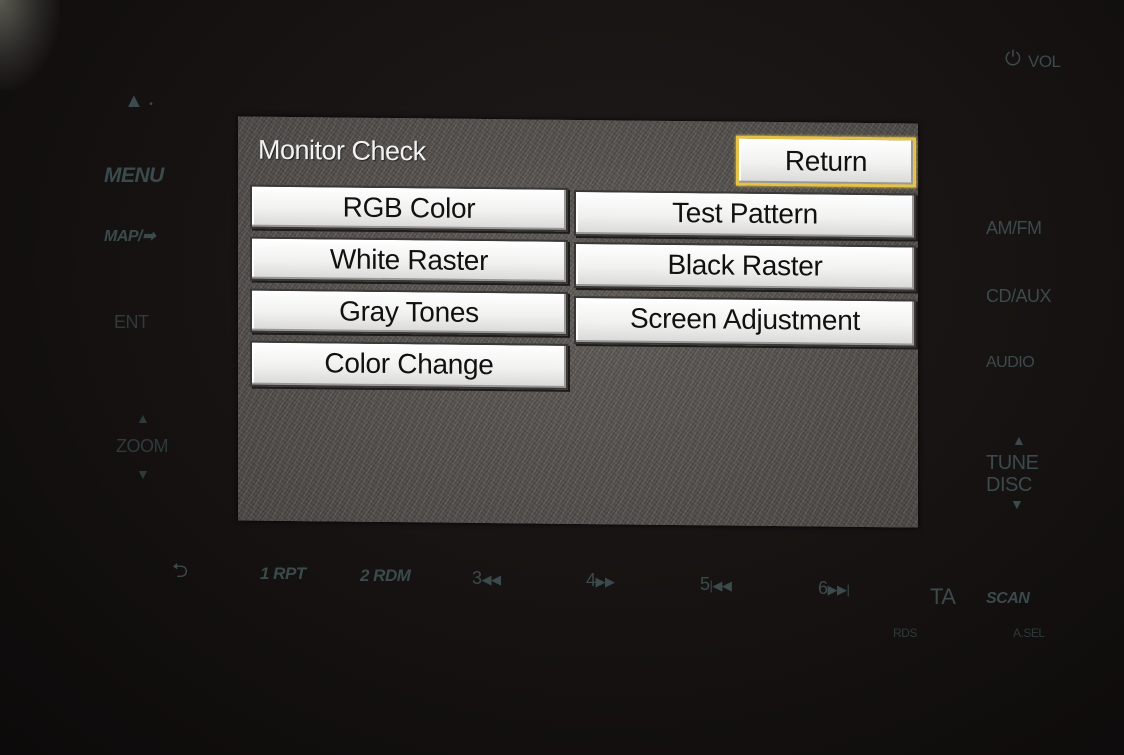 This screenshot has height=755, width=1124. Describe the element at coordinates (605, 581) in the screenshot. I see `fast-forward-icon: ▶▶` at that location.